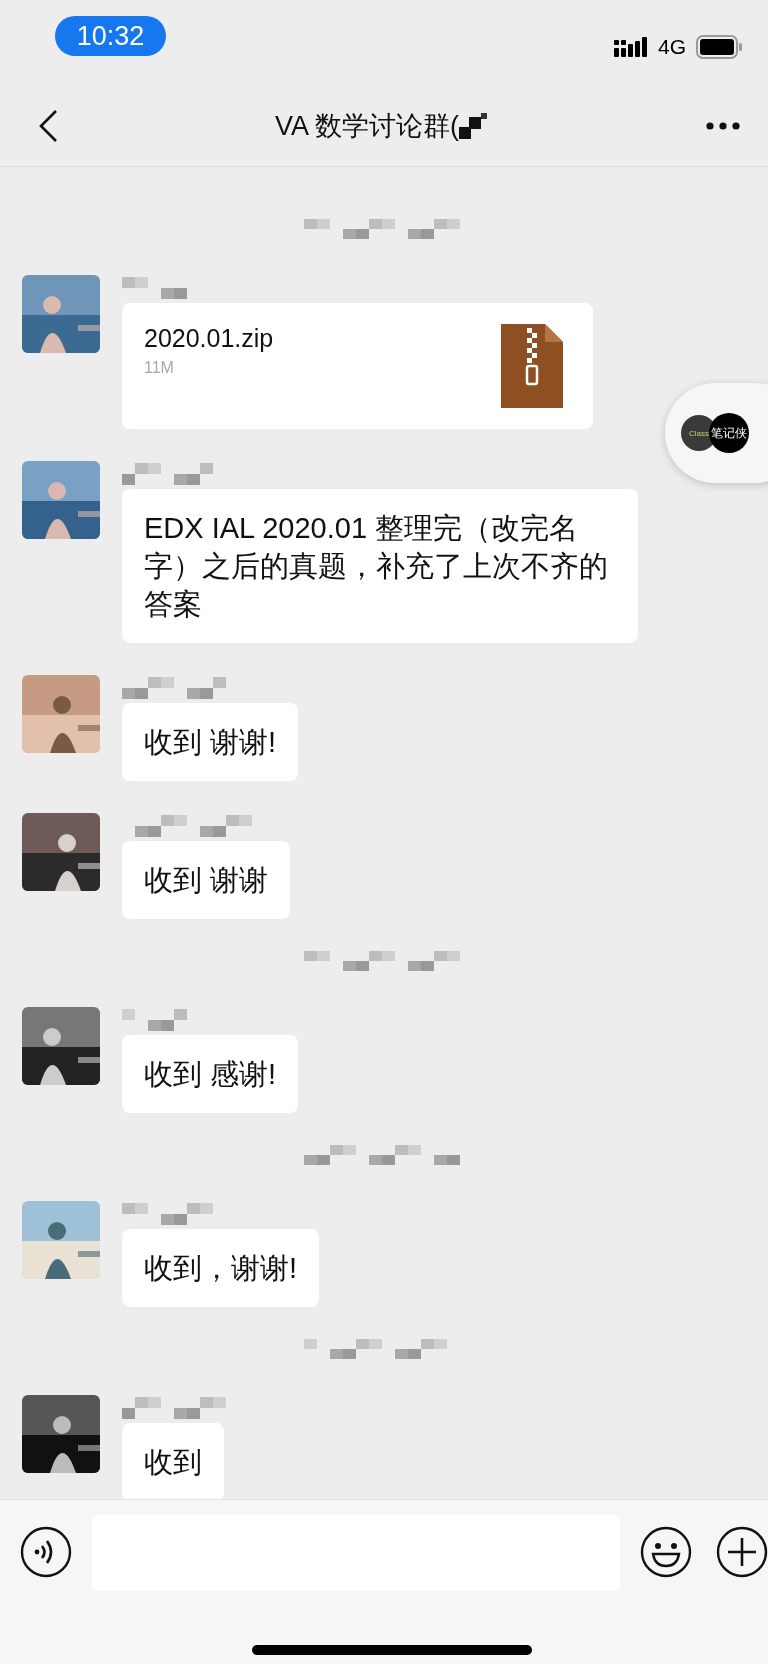 This screenshot has width=768, height=1664. I want to click on message-bubble: 收到 谢谢, so click(206, 879).